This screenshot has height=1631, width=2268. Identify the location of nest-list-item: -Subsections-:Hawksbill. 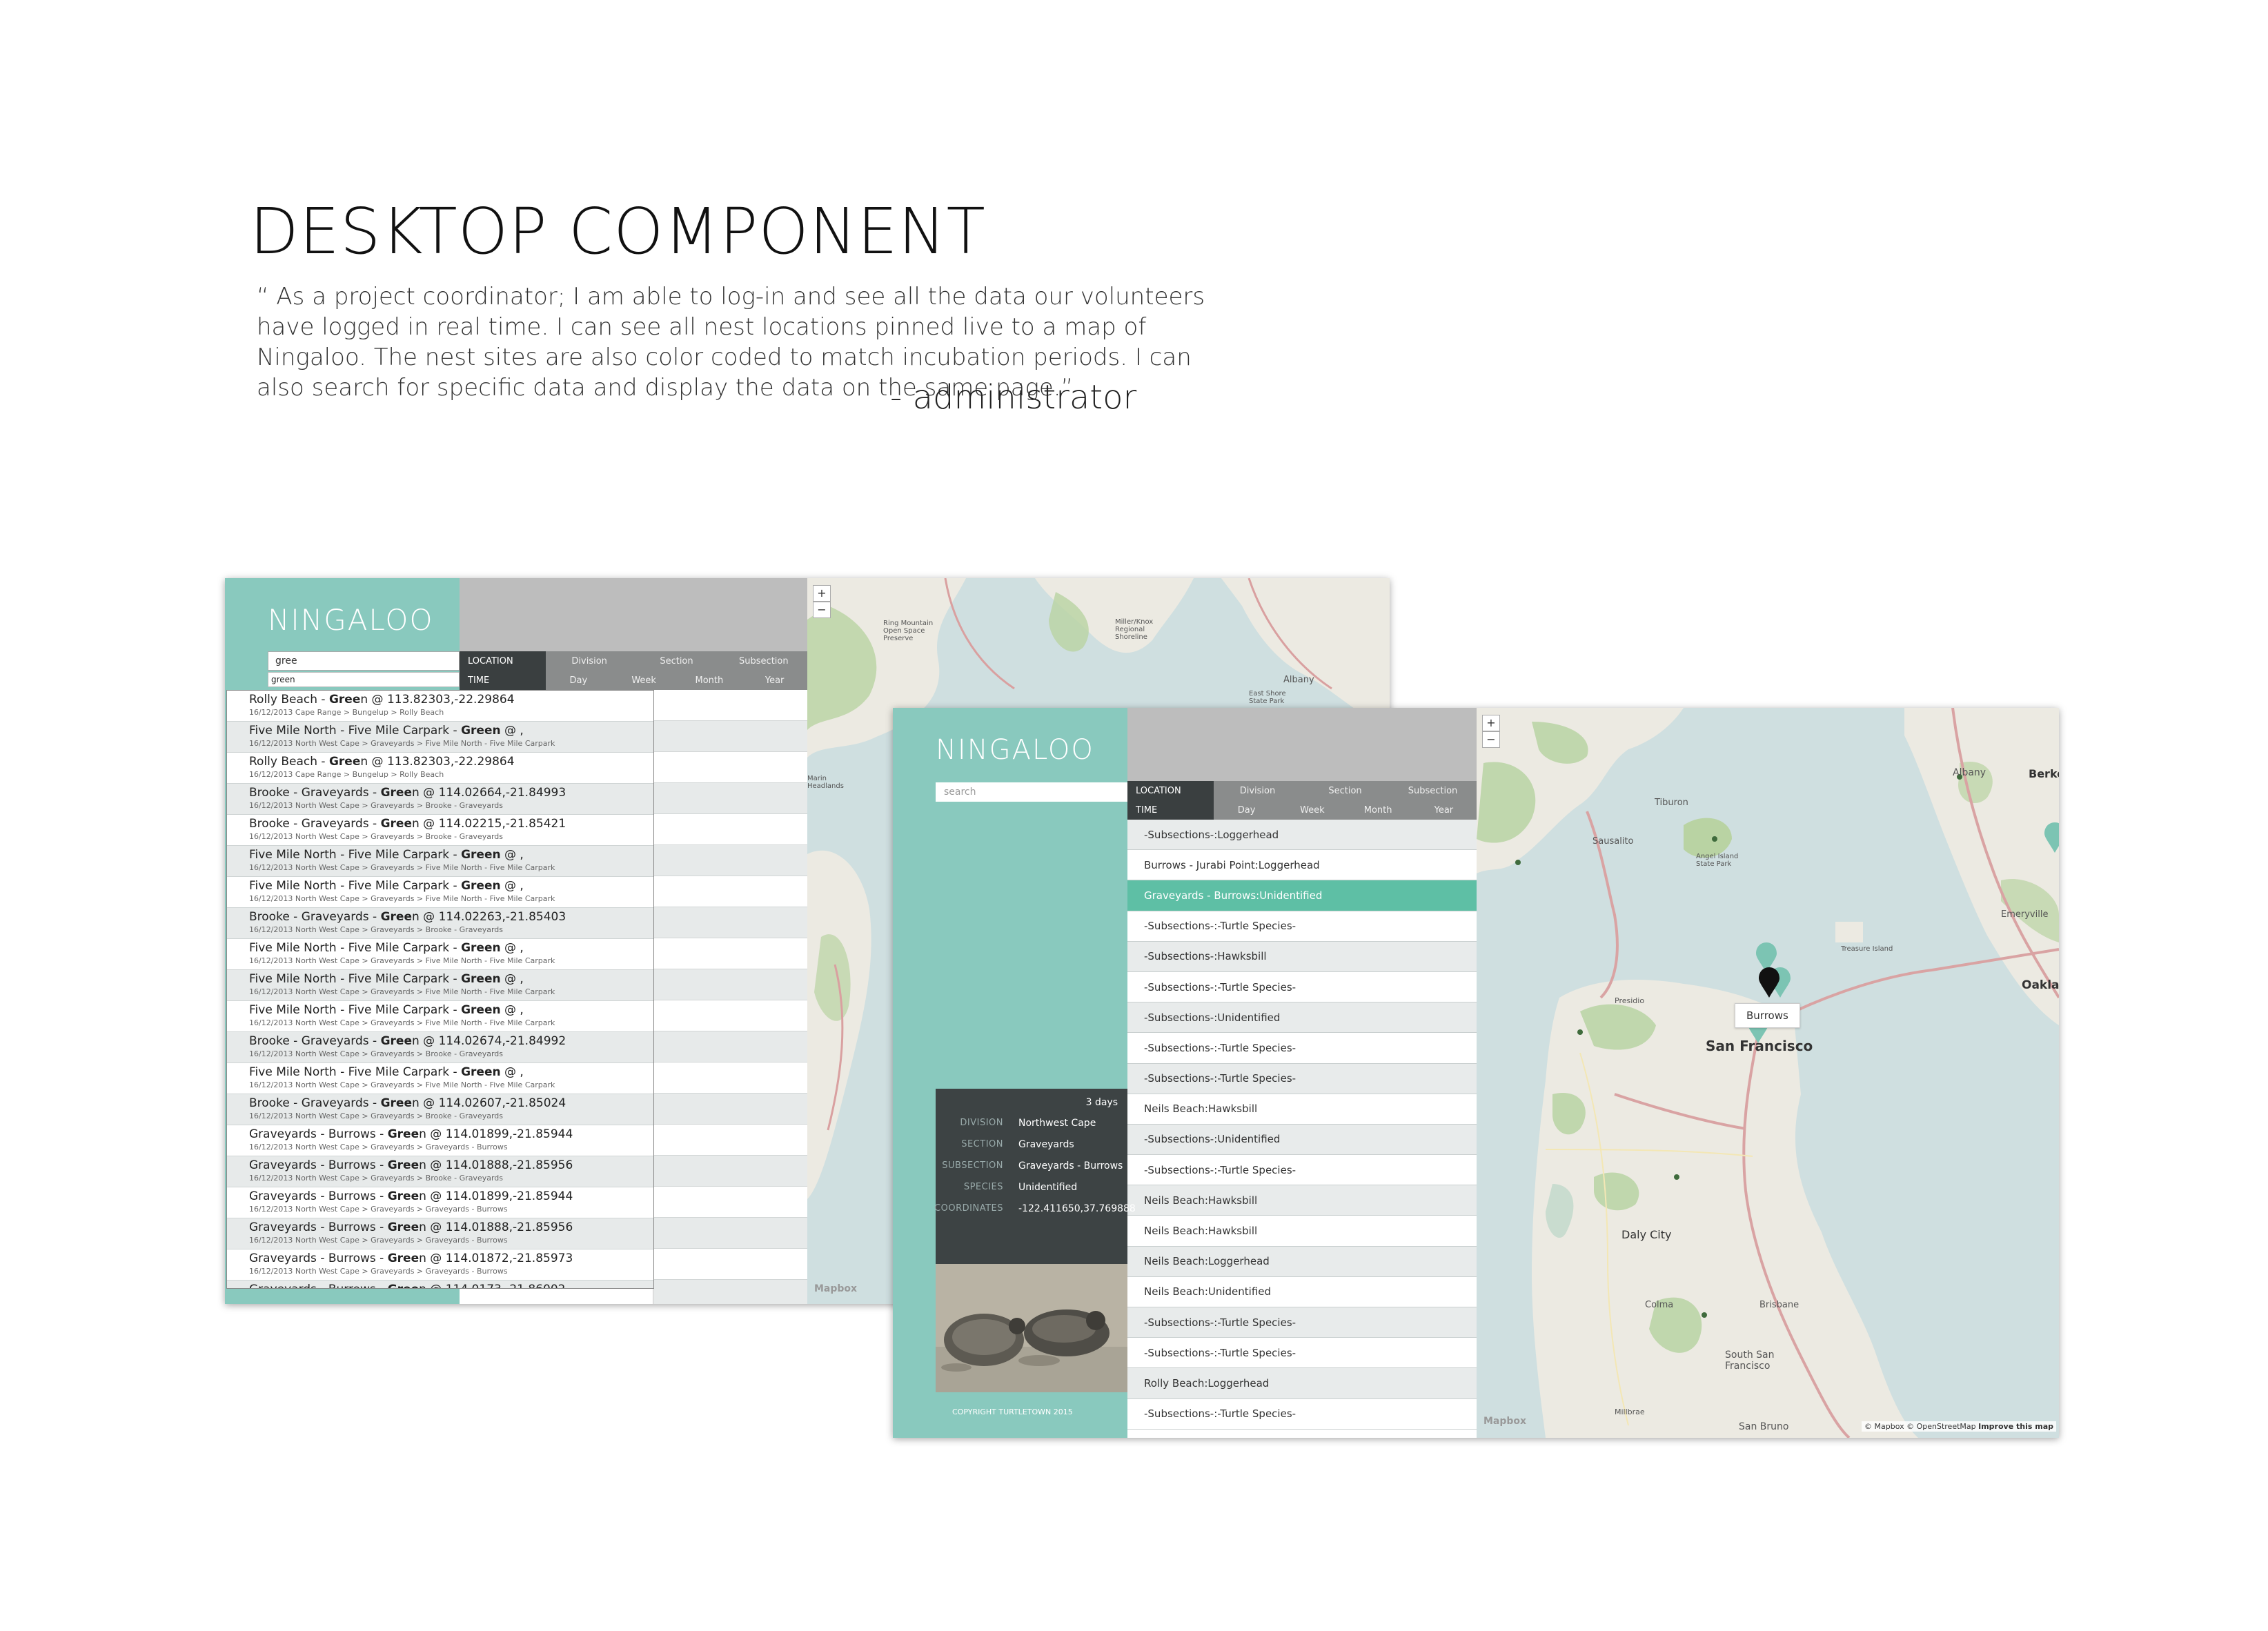
(1302, 957).